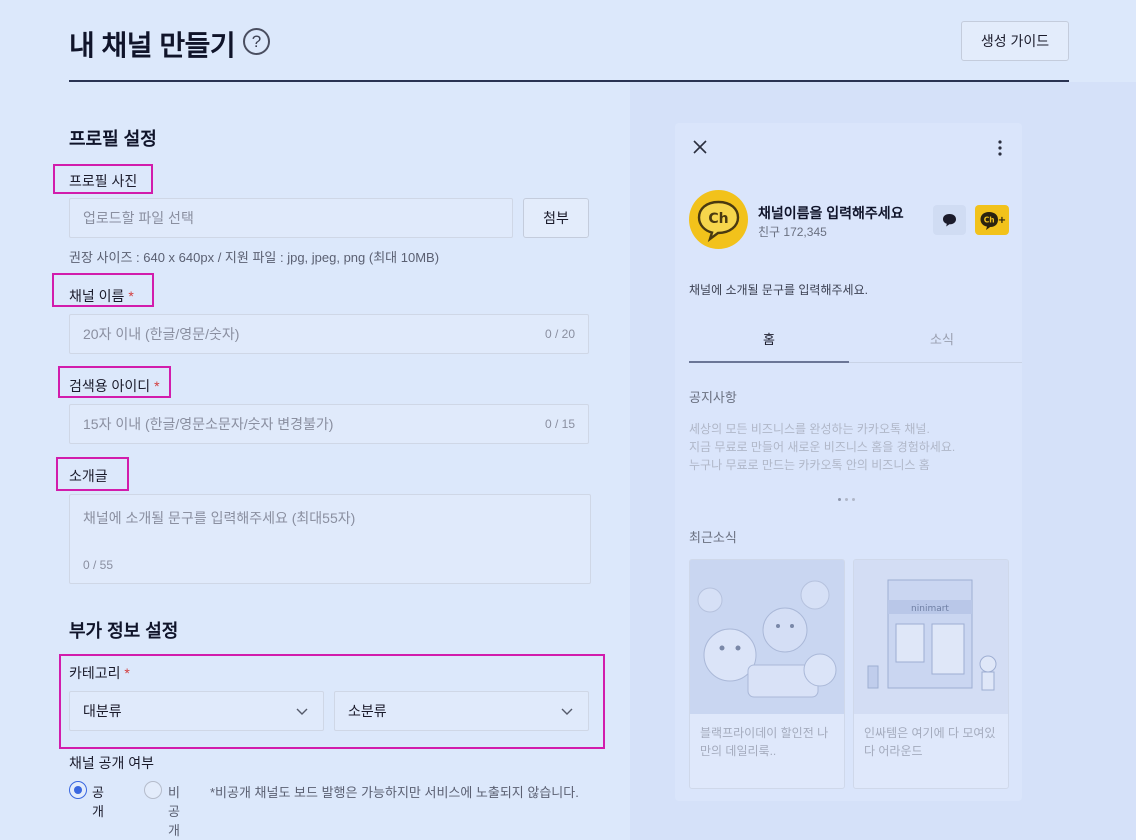  I want to click on news-card-image, so click(767, 637).